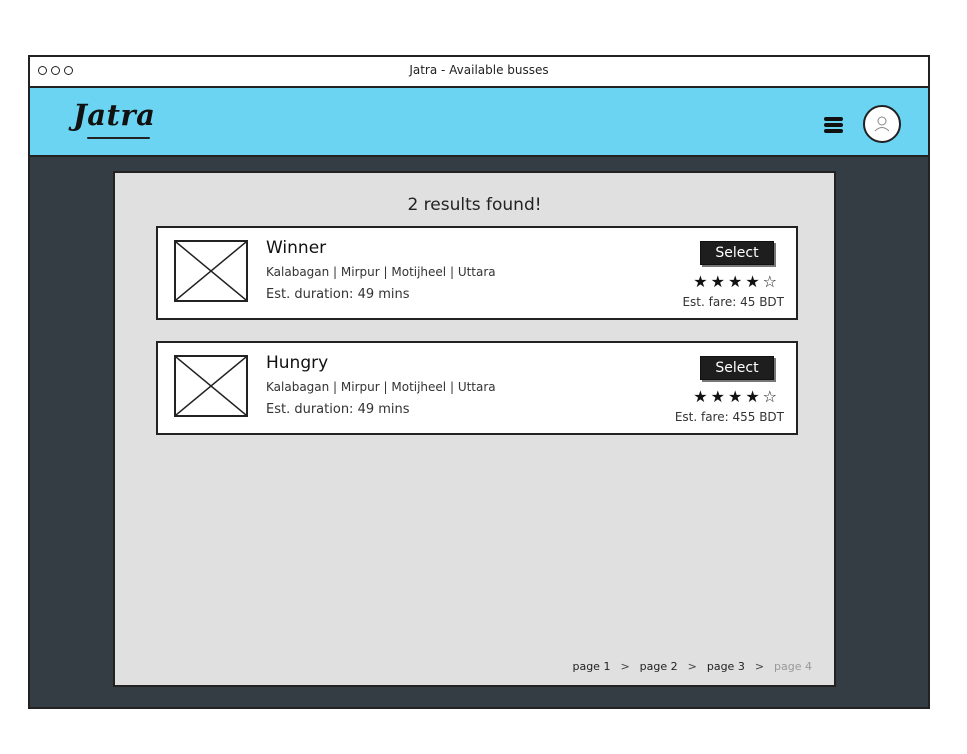 The image size is (967, 754). Describe the element at coordinates (118, 138) in the screenshot. I see `logo-underline` at that location.